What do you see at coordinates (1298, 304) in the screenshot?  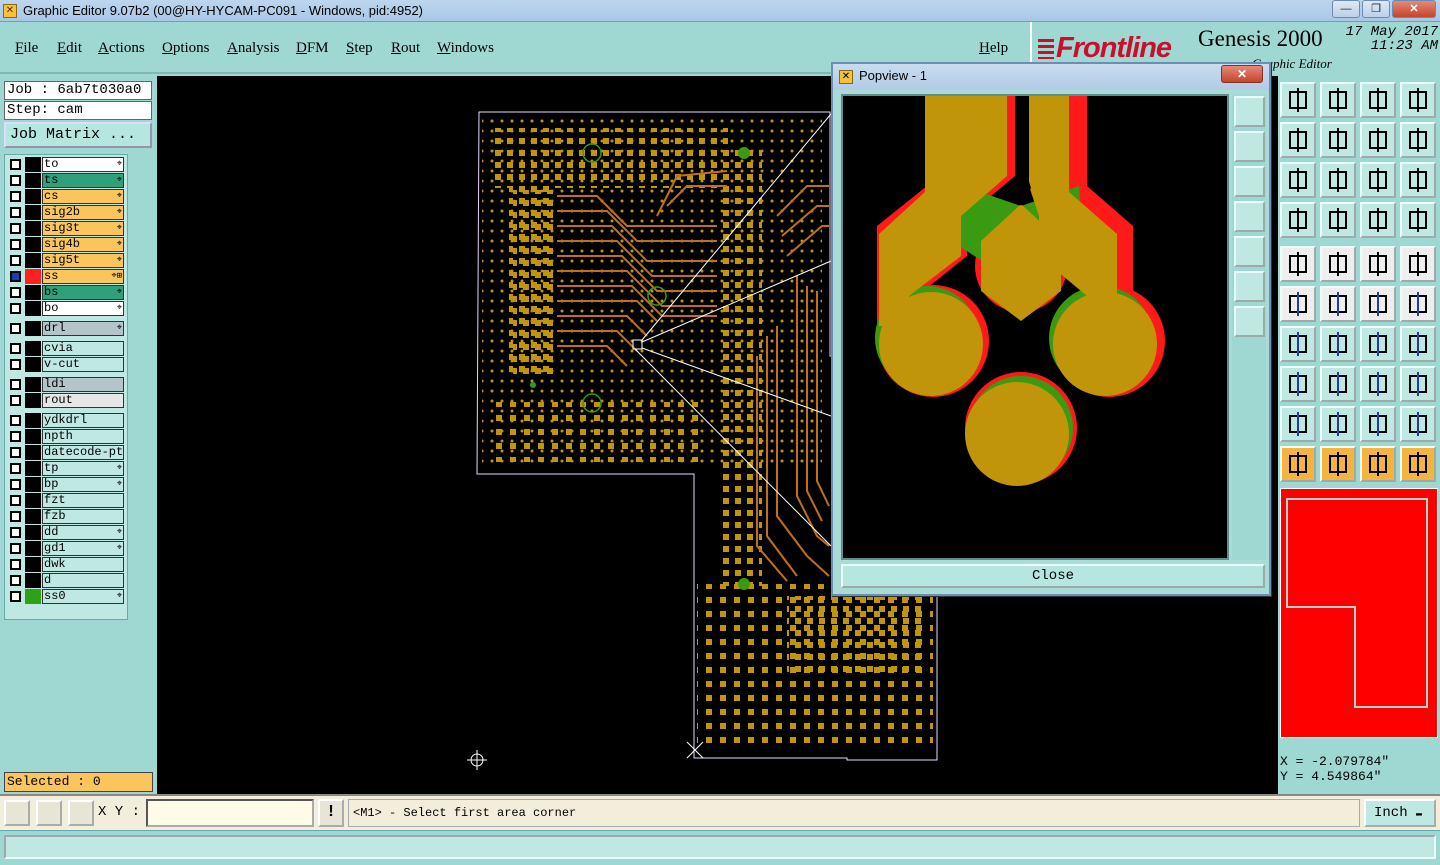 I see `nodes-icon` at bounding box center [1298, 304].